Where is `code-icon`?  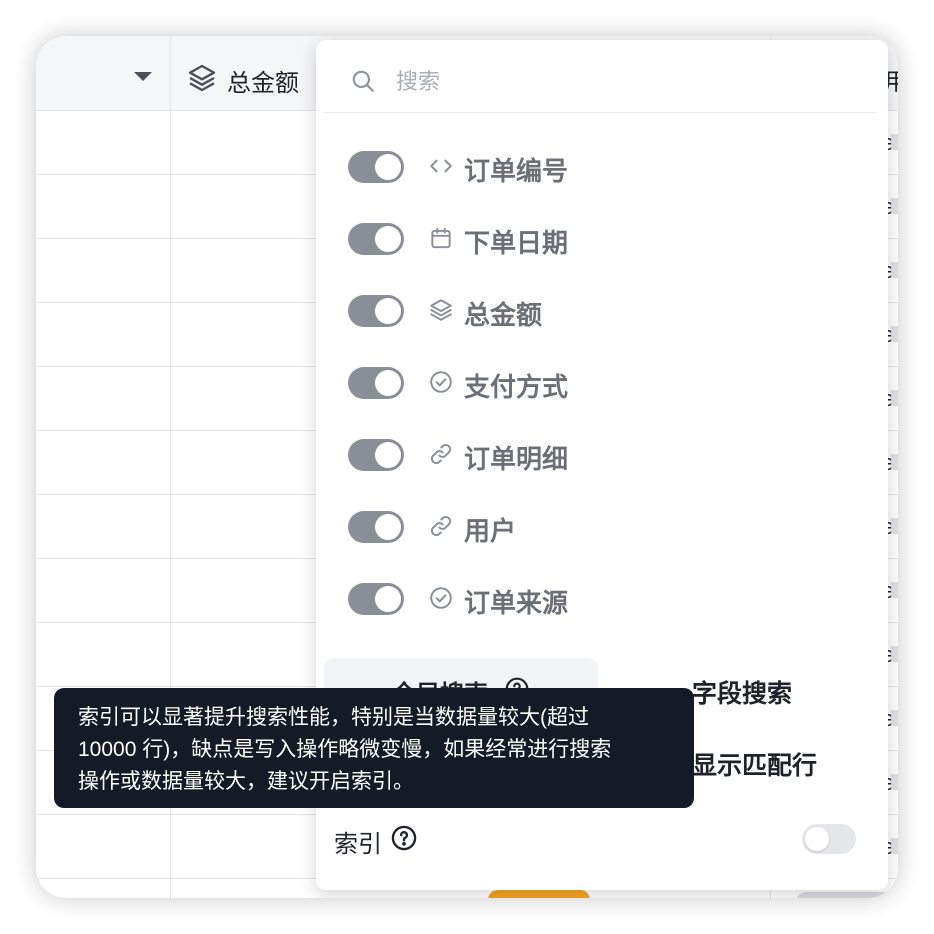
code-icon is located at coordinates (441, 166).